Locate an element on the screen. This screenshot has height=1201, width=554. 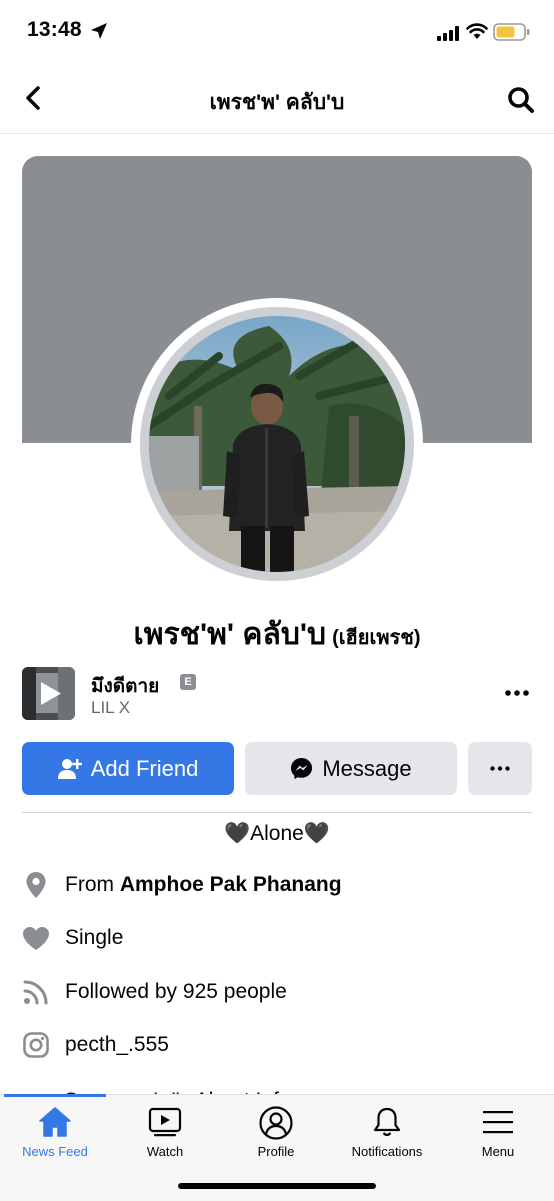
add-friend-button: Add Friend is located at coordinates (128, 768).